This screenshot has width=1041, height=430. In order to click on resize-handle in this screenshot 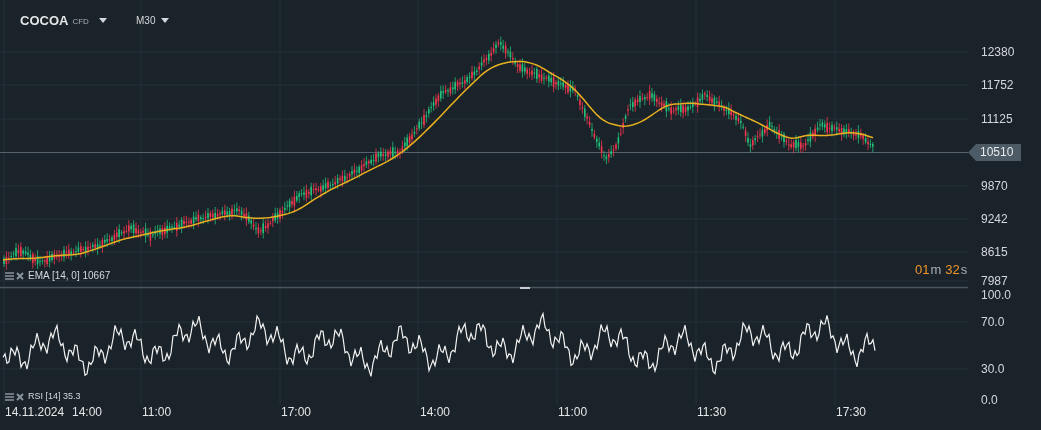, I will do `click(525, 288)`.